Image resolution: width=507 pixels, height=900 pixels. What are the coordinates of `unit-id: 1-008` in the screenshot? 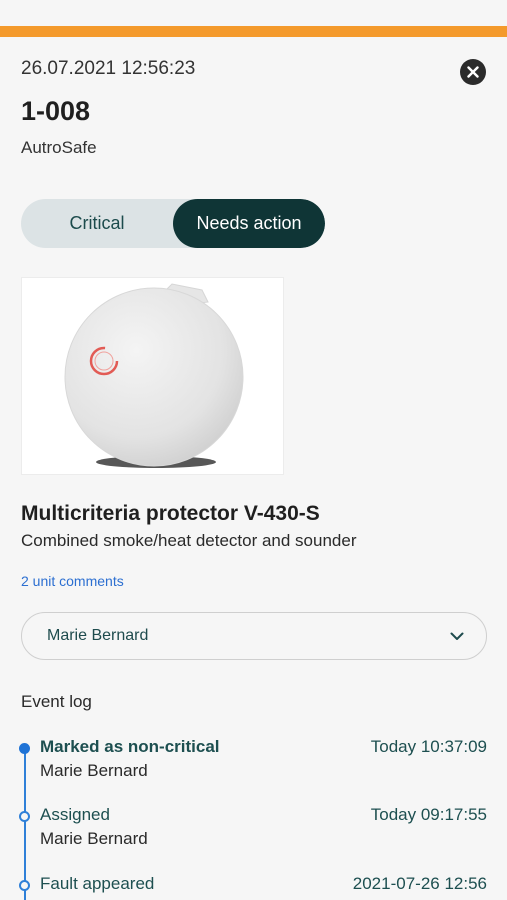 It's located at (56, 111).